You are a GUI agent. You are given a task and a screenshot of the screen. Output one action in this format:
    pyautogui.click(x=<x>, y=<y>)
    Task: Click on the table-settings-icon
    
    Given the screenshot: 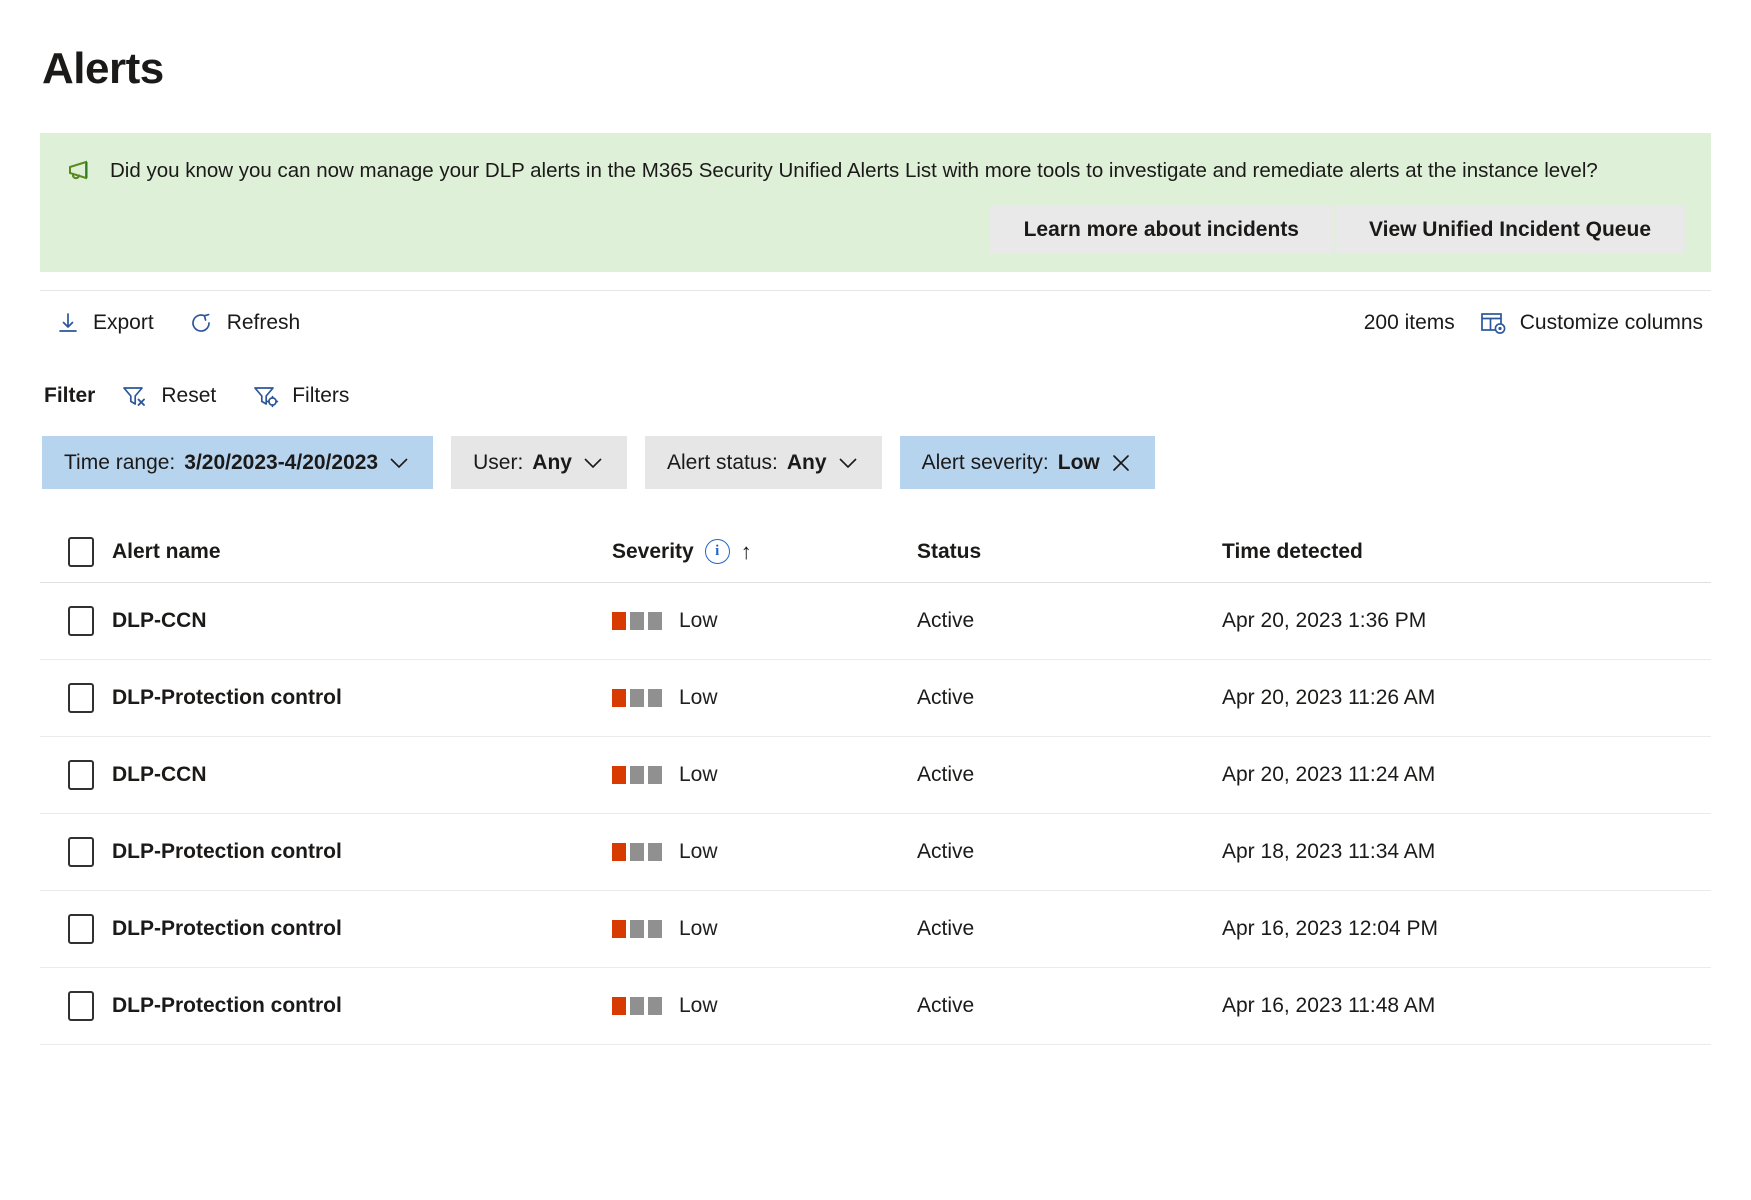 What is the action you would take?
    pyautogui.click(x=1493, y=323)
    